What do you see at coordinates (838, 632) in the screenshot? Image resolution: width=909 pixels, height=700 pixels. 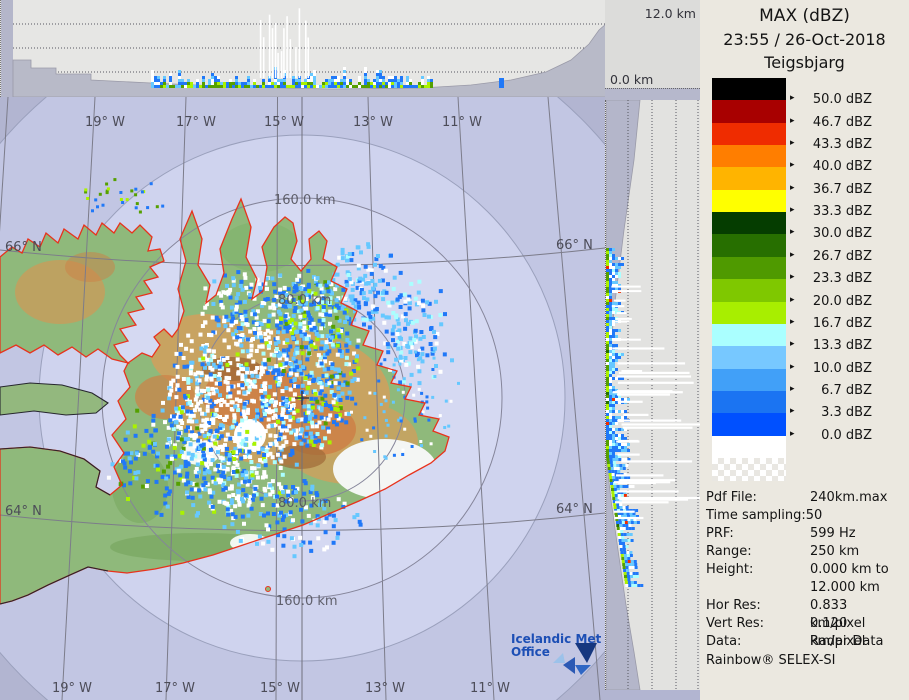 I see `info-value: 0.120 km/pixel` at bounding box center [838, 632].